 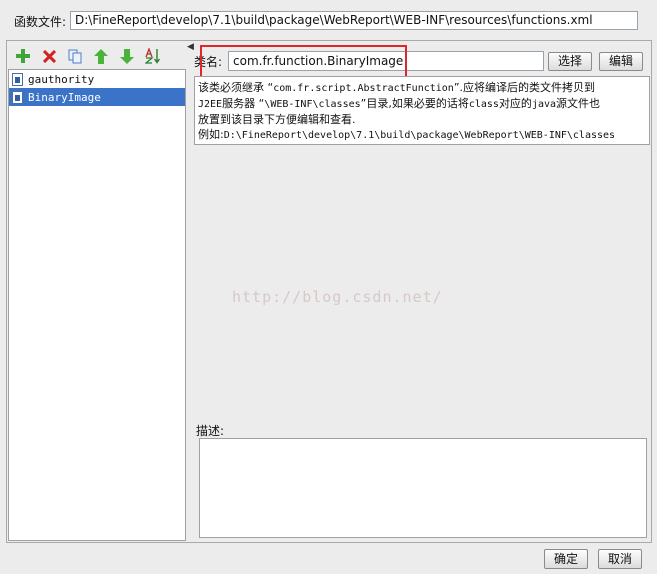 I want to click on list-item-gauthority: gauthority, so click(x=97, y=79).